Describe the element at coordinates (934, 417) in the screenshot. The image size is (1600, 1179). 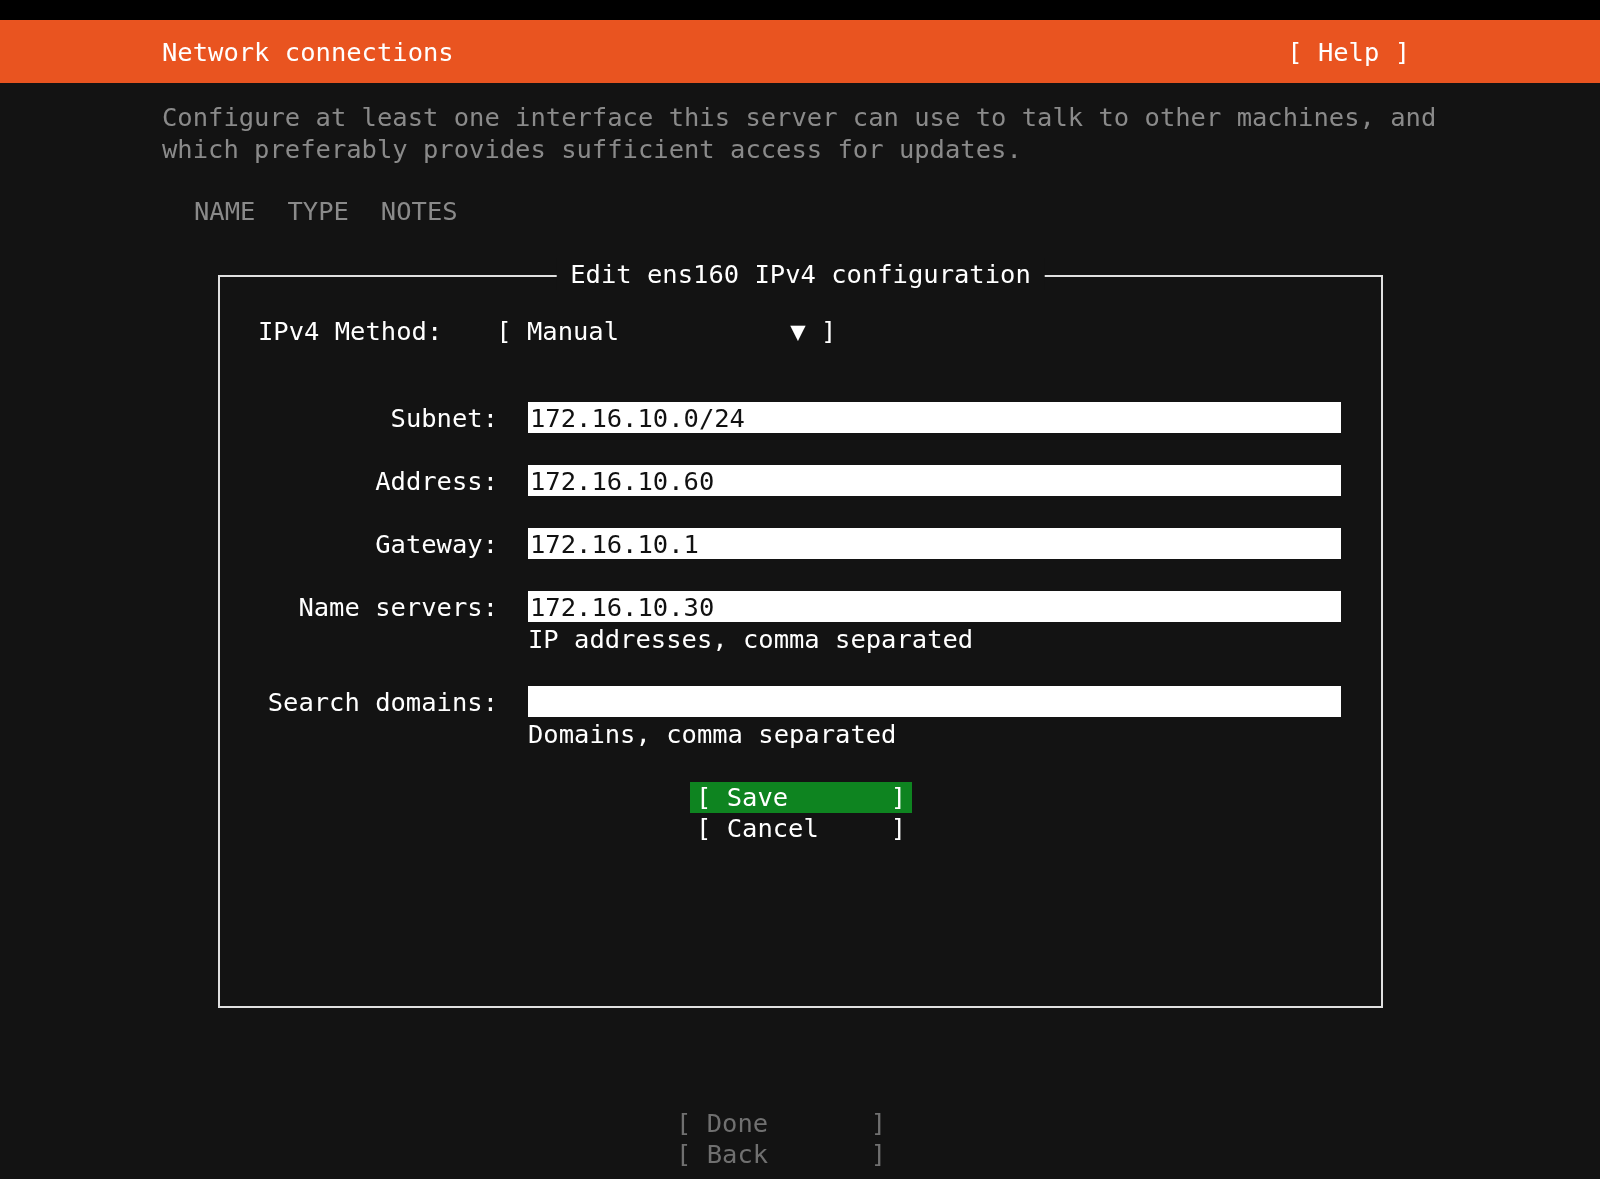
I see `input-field: 172.16.10.0/24` at that location.